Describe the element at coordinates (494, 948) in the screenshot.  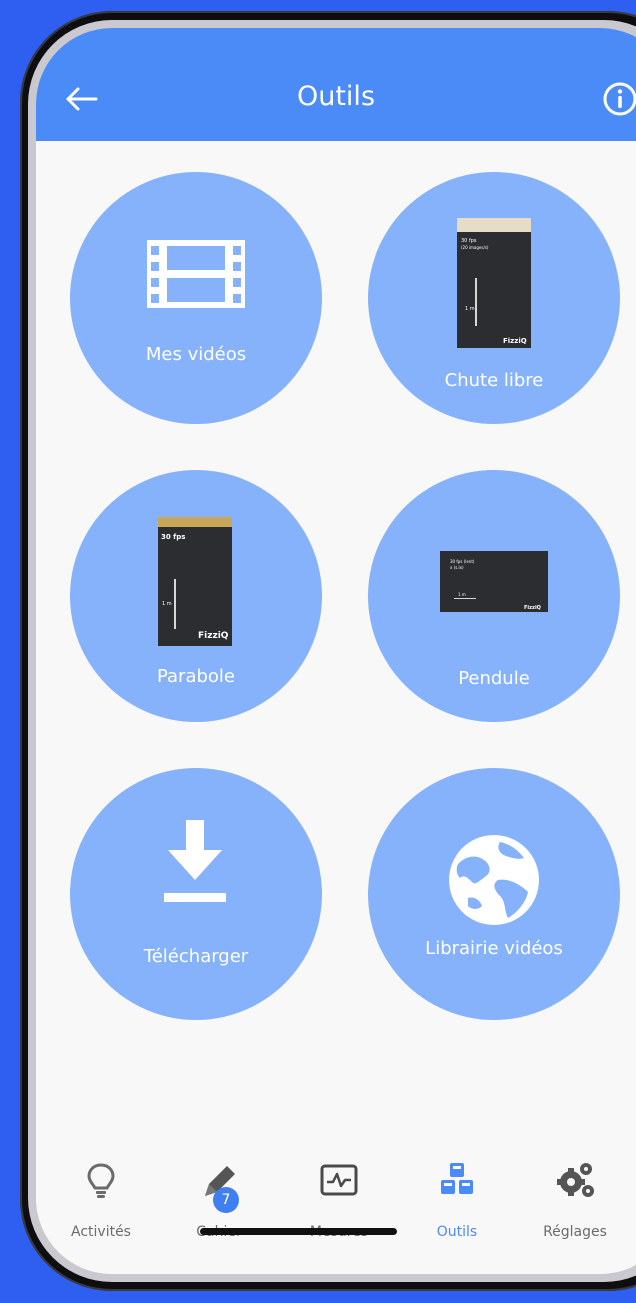
I see `tile-label: Librairie vidéos` at that location.